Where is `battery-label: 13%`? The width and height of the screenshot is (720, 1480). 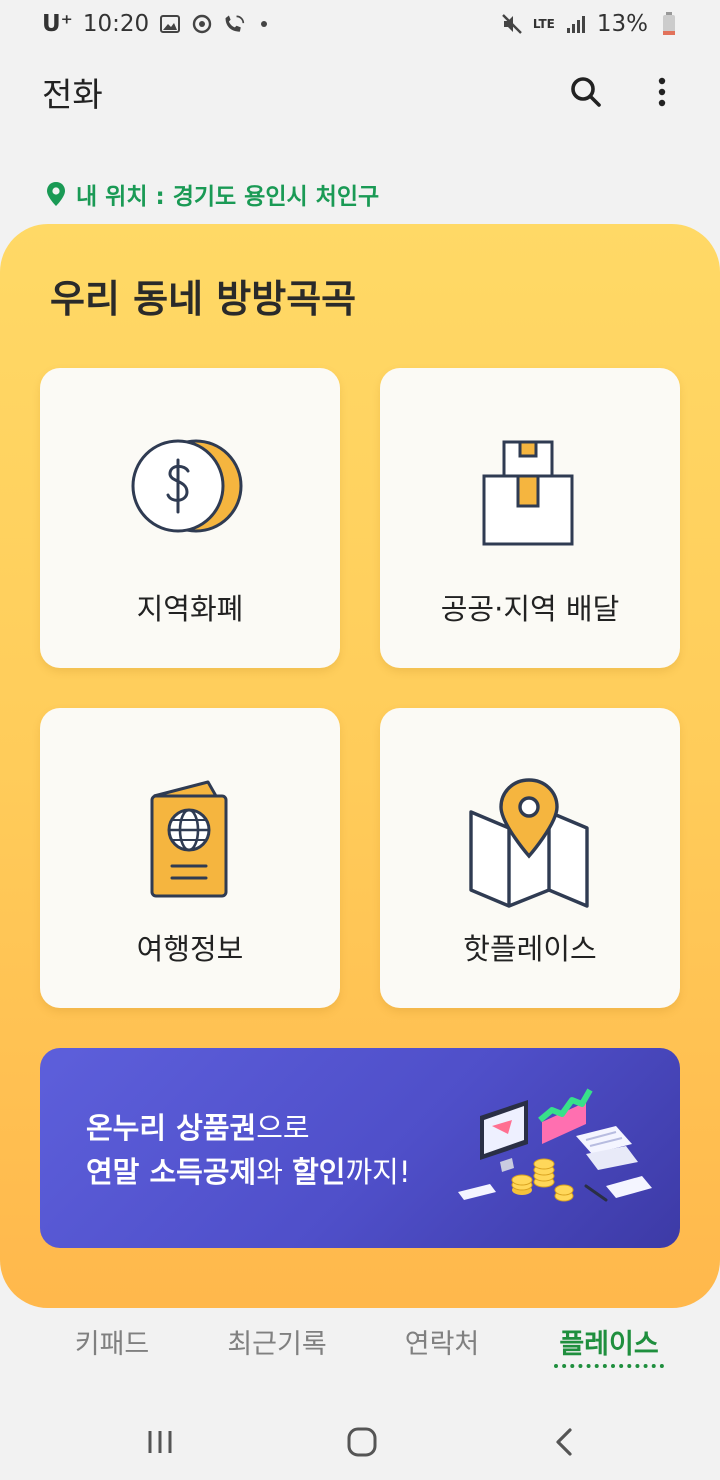
battery-label: 13% is located at coordinates (622, 24).